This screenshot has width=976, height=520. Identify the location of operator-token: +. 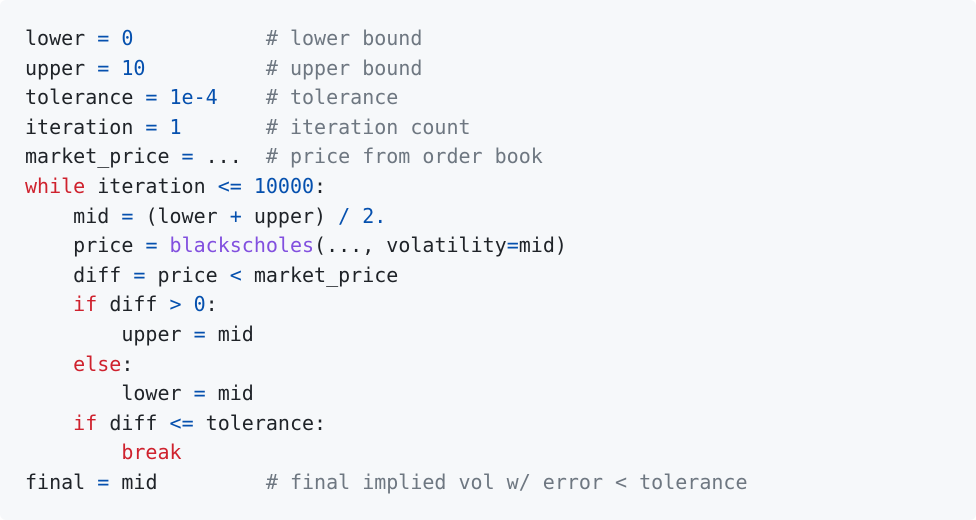
(235, 215).